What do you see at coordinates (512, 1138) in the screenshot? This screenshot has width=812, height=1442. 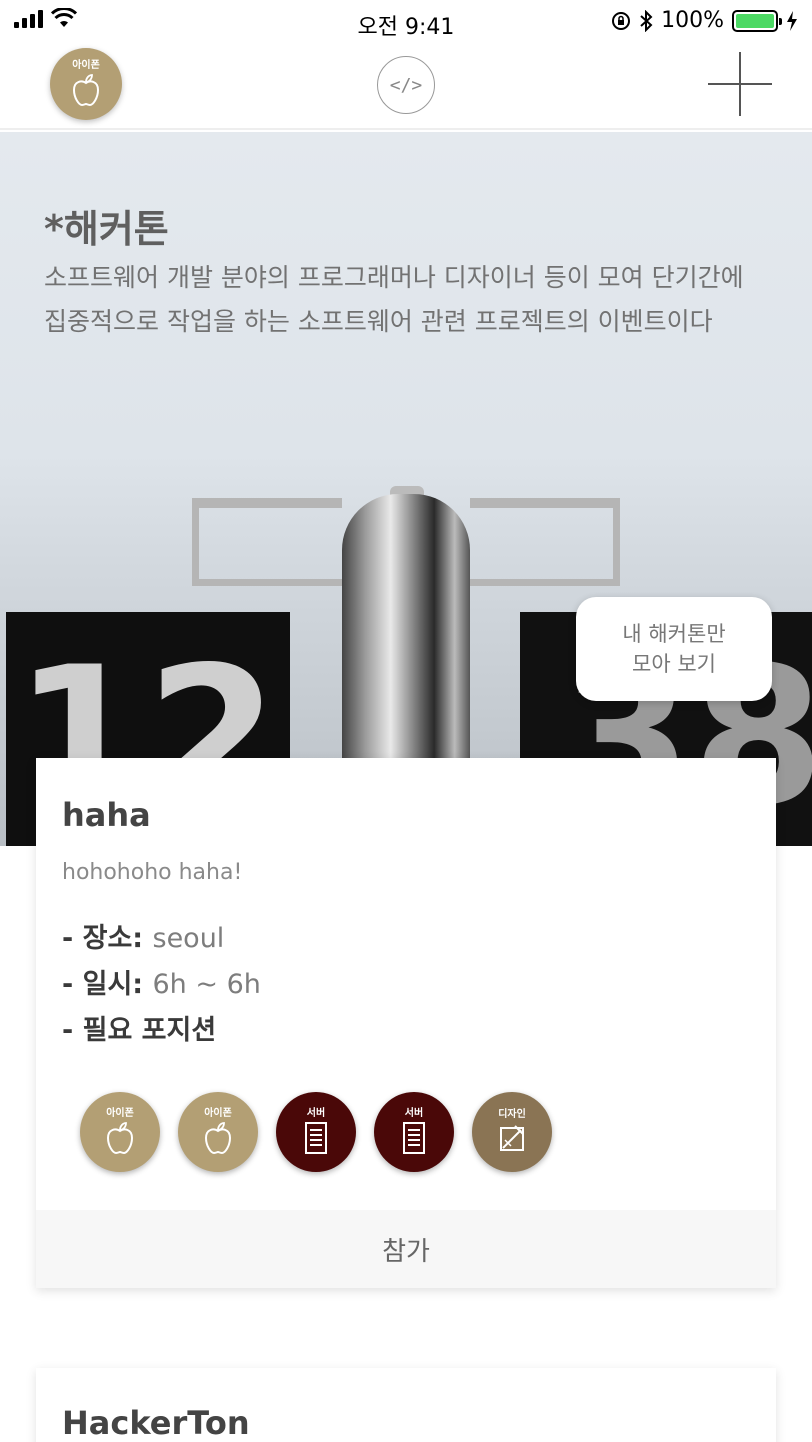 I see `design-icon` at bounding box center [512, 1138].